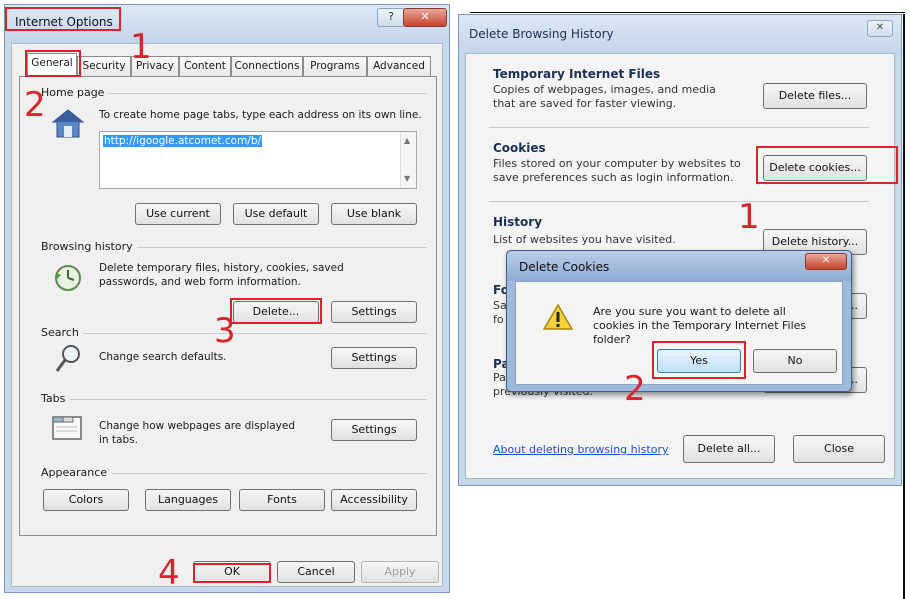 The height and width of the screenshot is (599, 910). Describe the element at coordinates (577, 74) in the screenshot. I see `temp-files-title: Temporary Internet Files` at that location.